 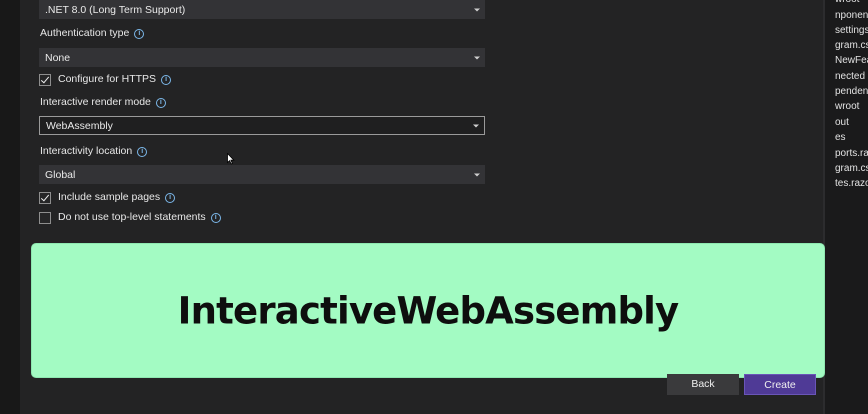 What do you see at coordinates (132, 217) in the screenshot?
I see `top-level-statements-label-text: Do not use top-level statements` at bounding box center [132, 217].